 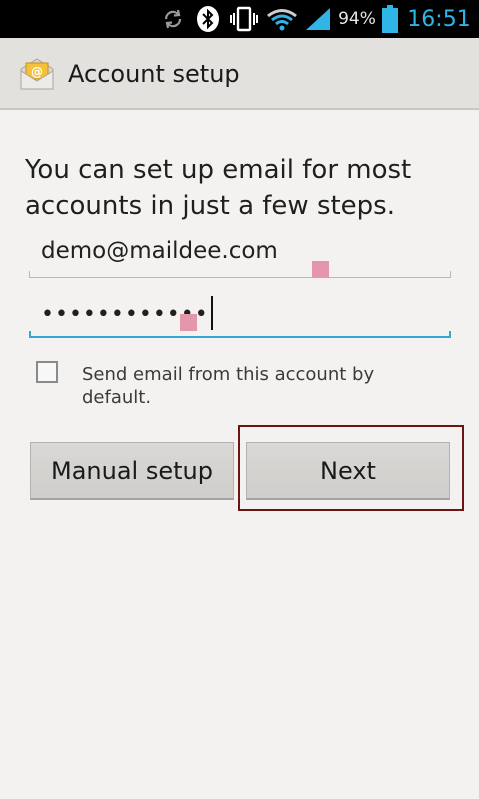 What do you see at coordinates (262, 386) in the screenshot?
I see `default-account-checkbox-label: Send email from this account by default.` at bounding box center [262, 386].